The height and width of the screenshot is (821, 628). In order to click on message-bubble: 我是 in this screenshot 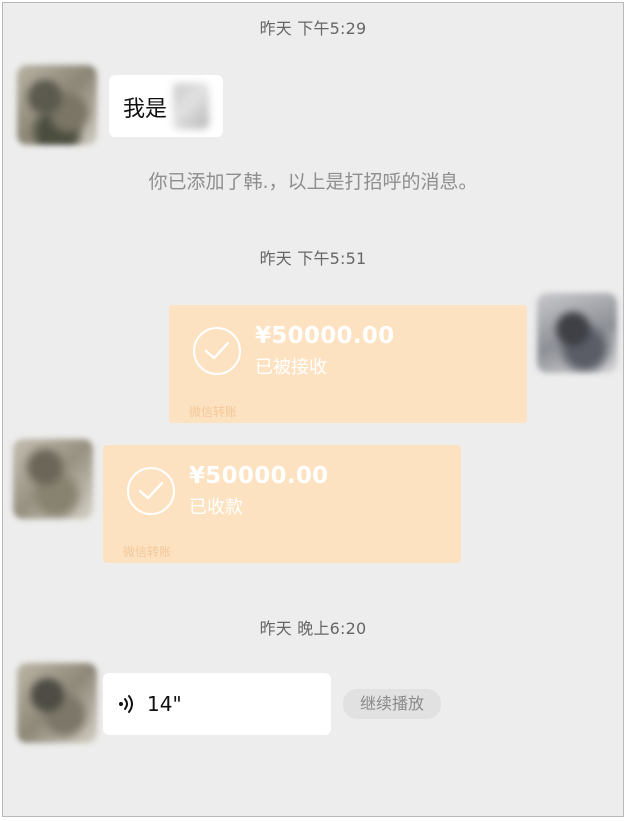, I will do `click(166, 106)`.